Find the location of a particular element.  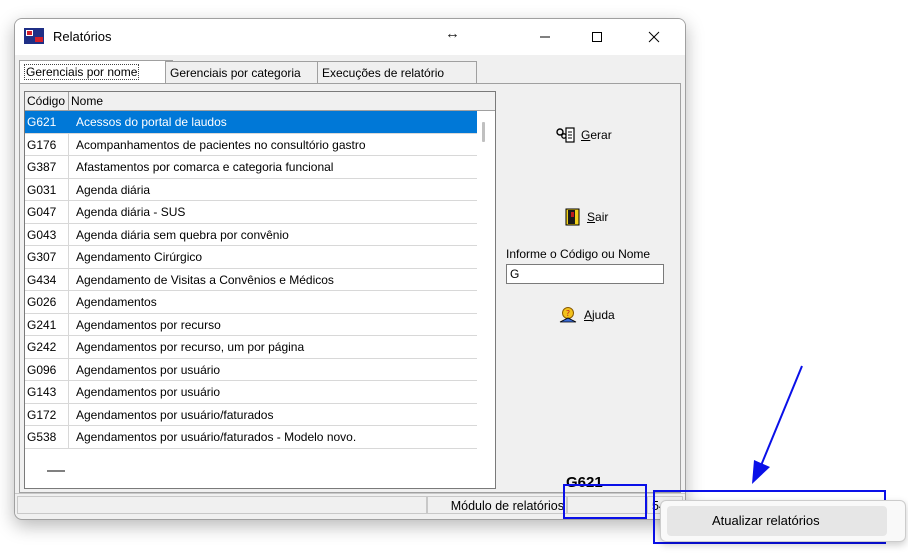

annotation-arrow-icon is located at coordinates (777, 424).